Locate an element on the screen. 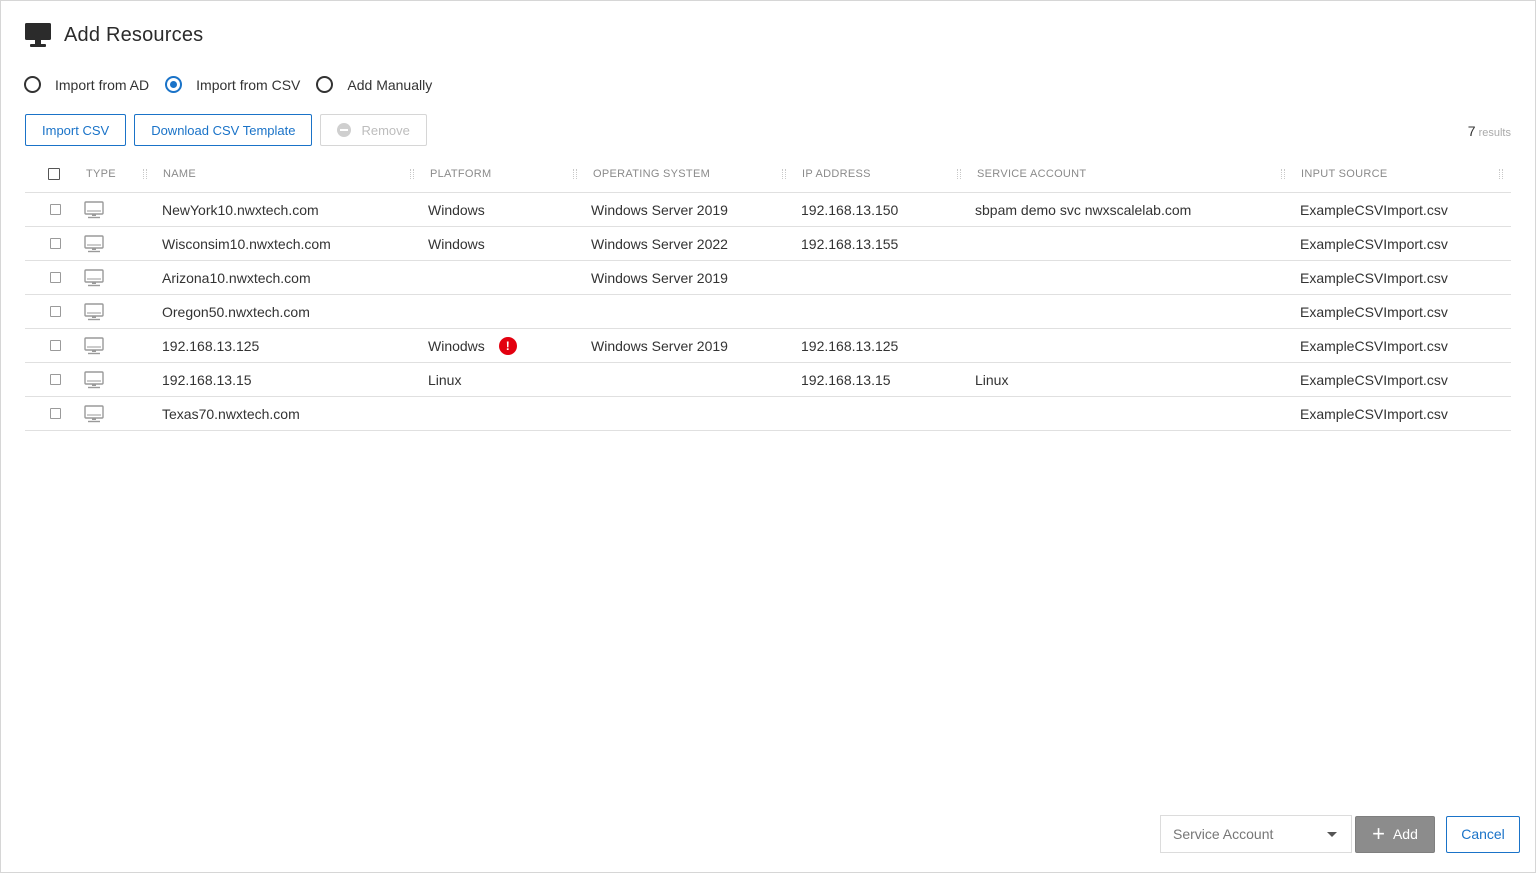  platform-cell: Winodws! is located at coordinates (472, 345).